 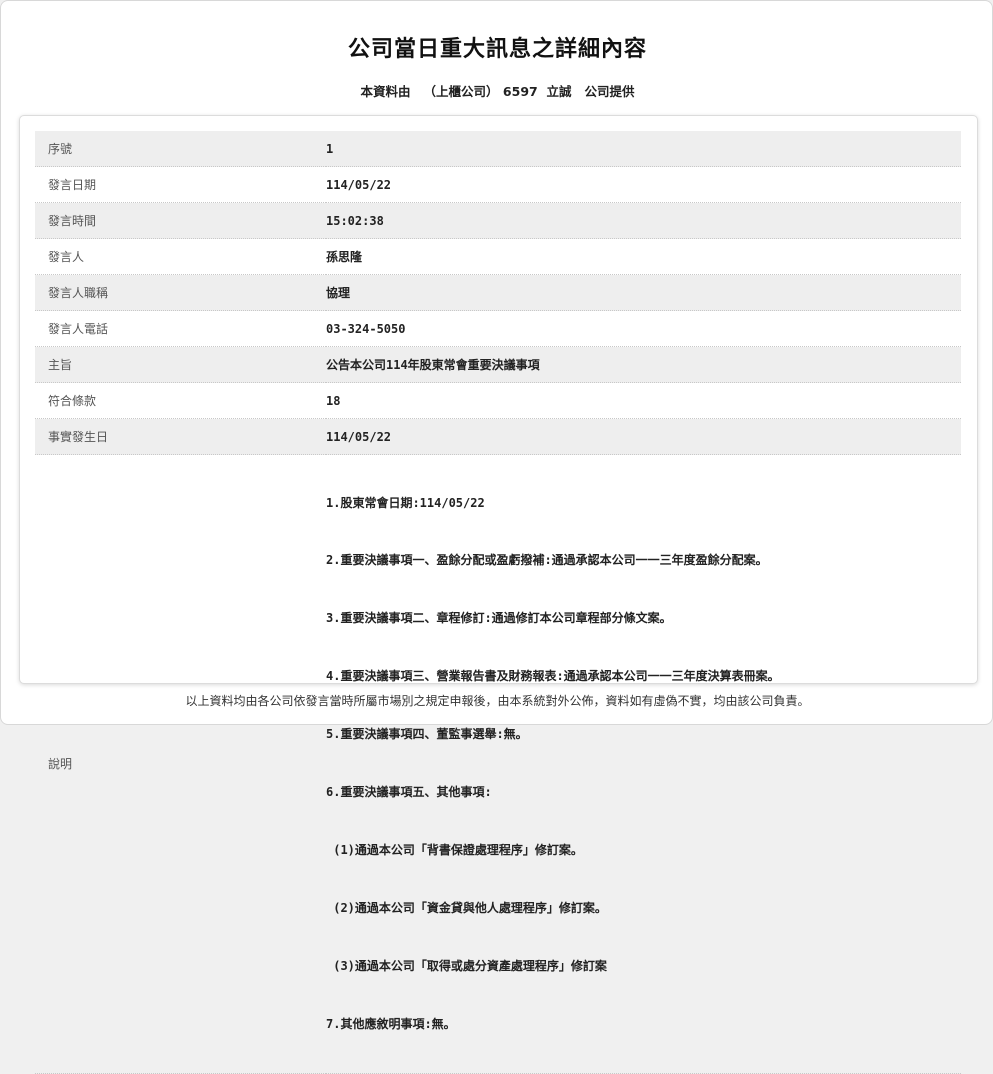 What do you see at coordinates (643, 364) in the screenshot?
I see `row-value: 公告本公司114年股東常會重要決議事項` at bounding box center [643, 364].